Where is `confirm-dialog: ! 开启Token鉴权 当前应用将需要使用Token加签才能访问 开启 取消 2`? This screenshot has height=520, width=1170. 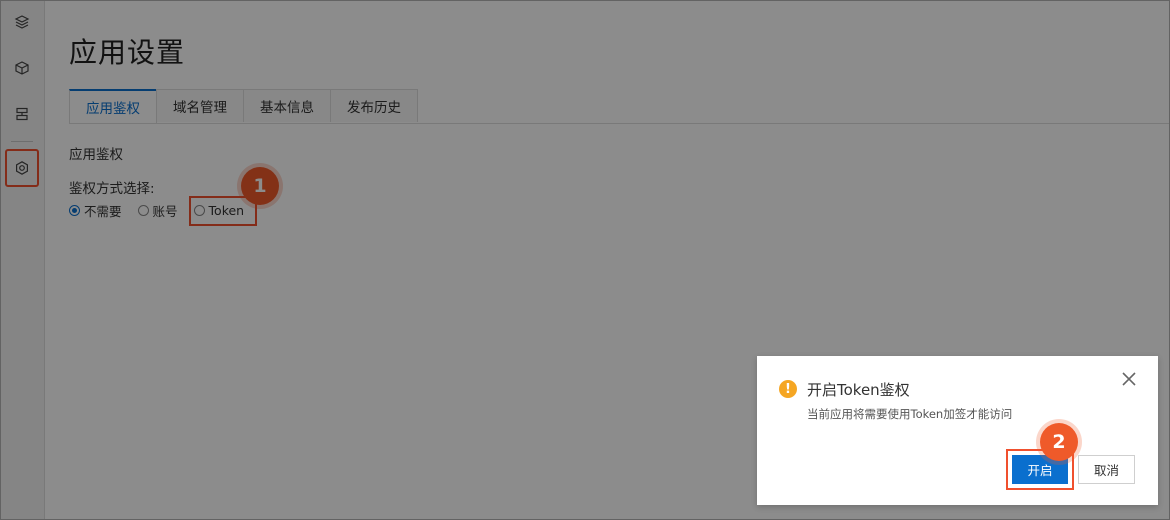 confirm-dialog: ! 开启Token鉴权 当前应用将需要使用Token加签才能访问 开启 取消 2 is located at coordinates (957, 430).